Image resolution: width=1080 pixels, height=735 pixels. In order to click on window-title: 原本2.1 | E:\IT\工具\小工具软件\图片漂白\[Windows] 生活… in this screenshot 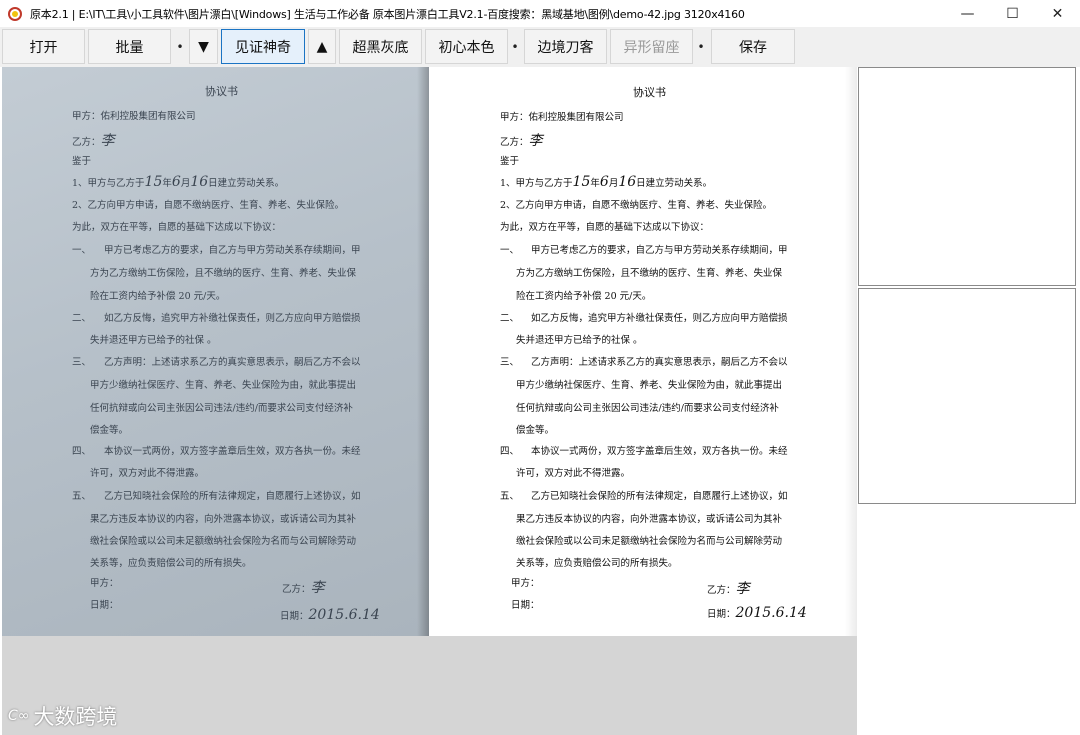, I will do `click(387, 14)`.